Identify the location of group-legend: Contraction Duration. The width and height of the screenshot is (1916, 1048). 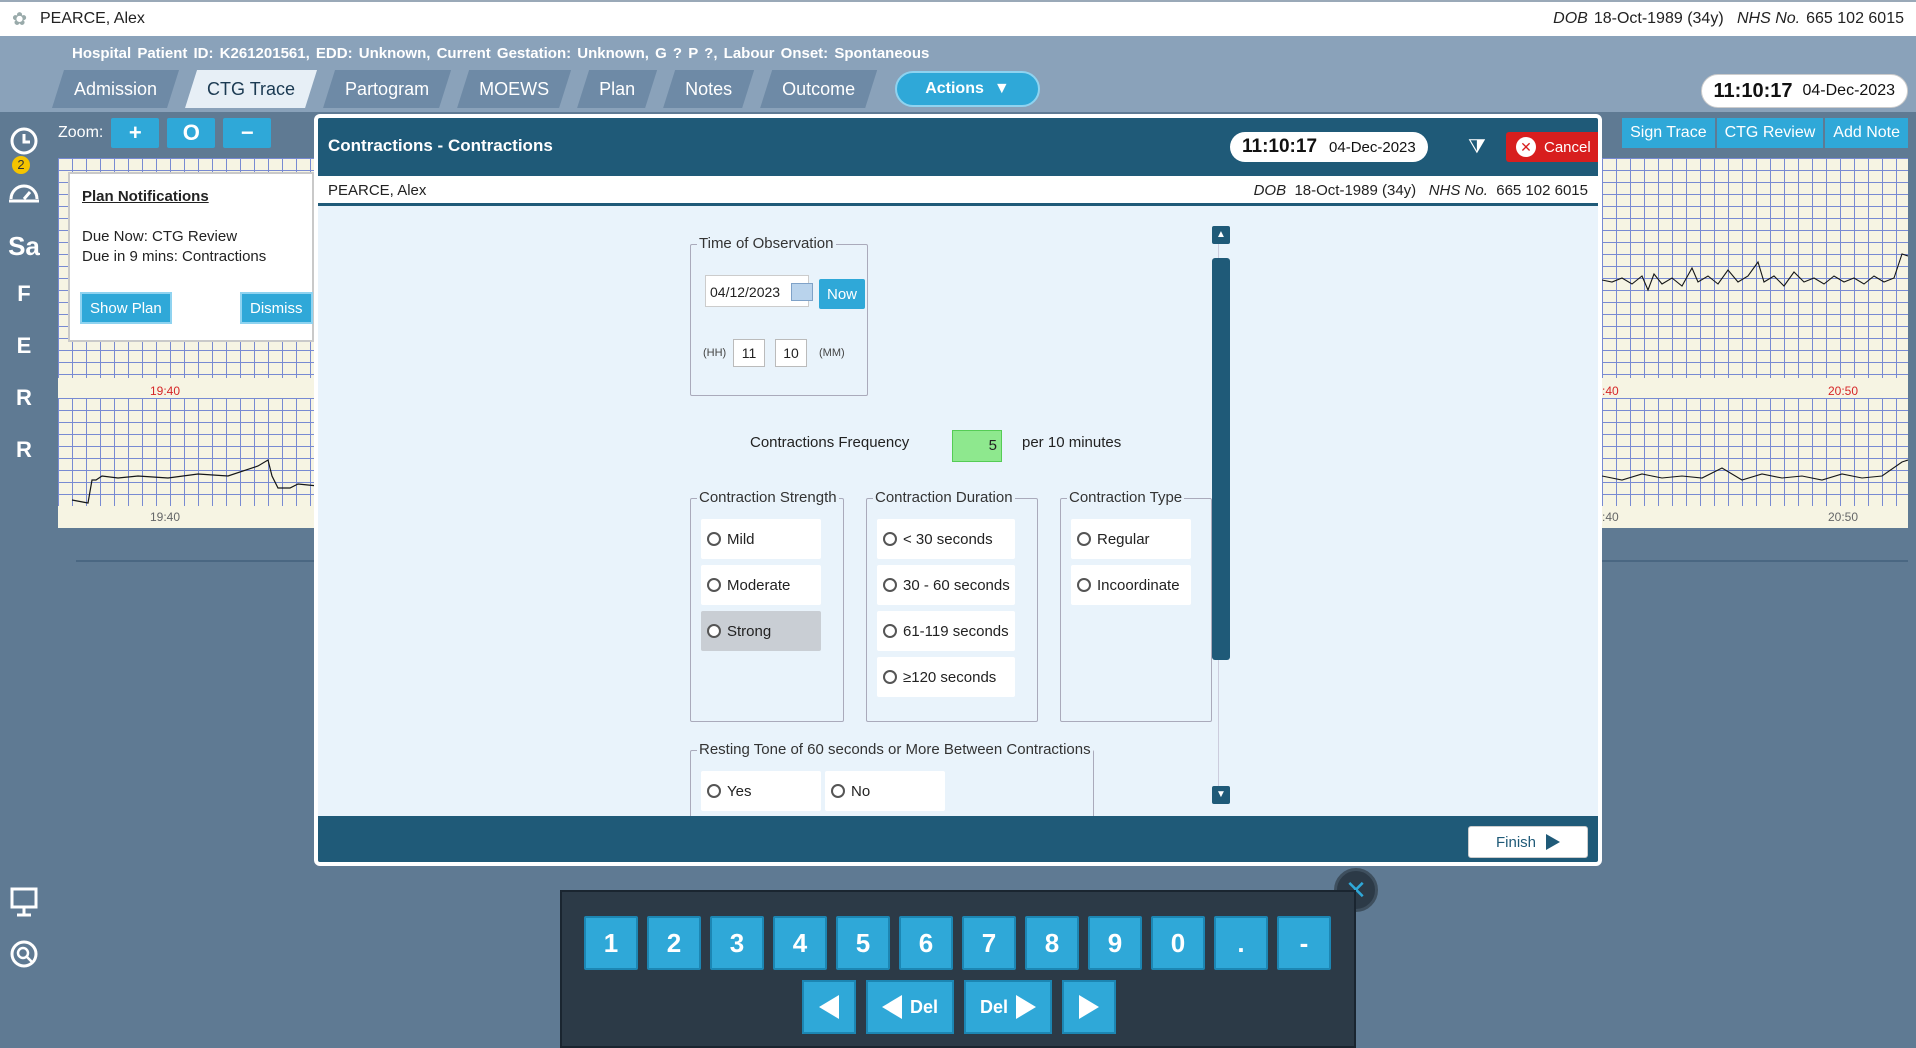
(944, 497).